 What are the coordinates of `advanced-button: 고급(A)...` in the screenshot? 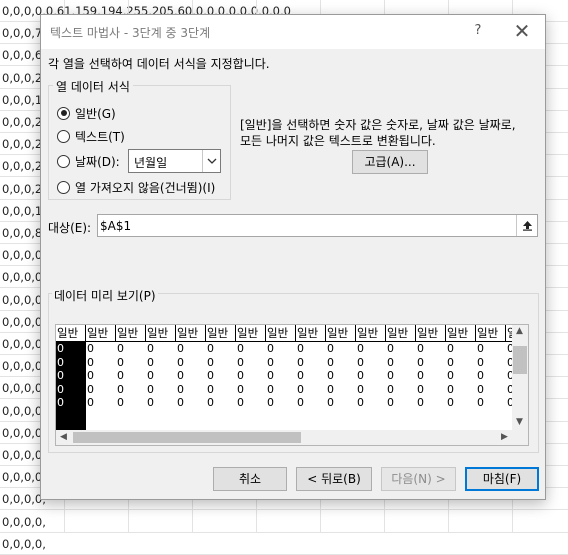 It's located at (390, 162).